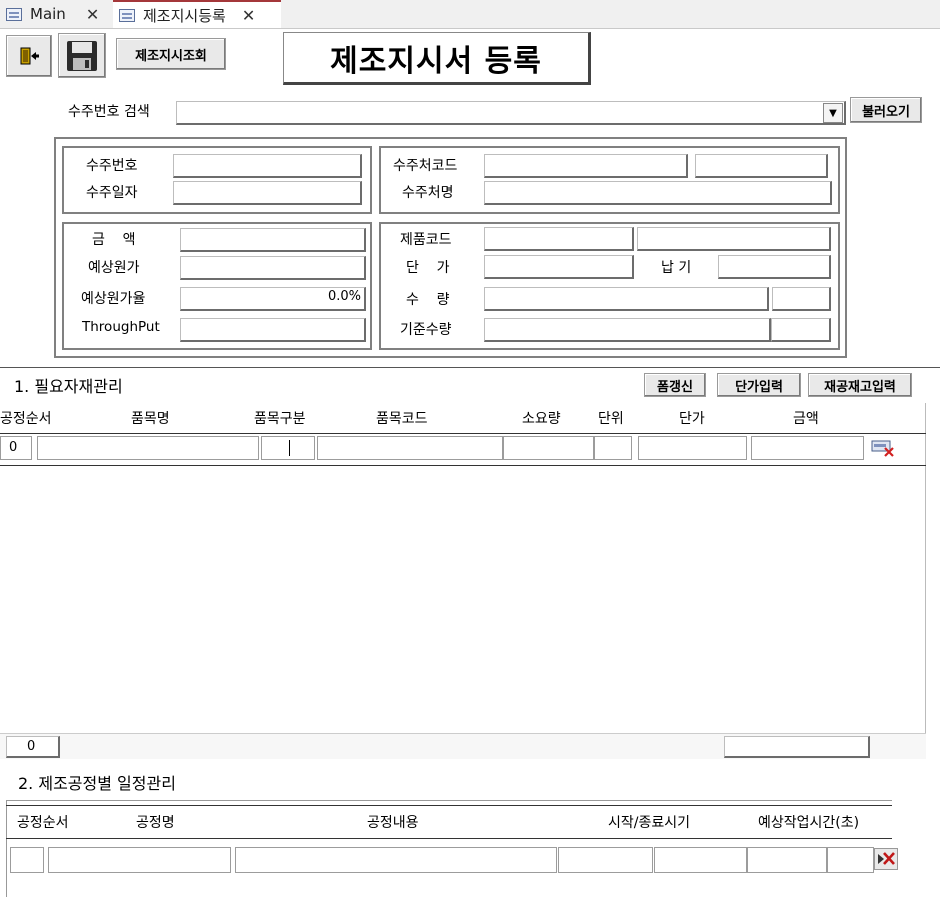 The width and height of the screenshot is (940, 897). What do you see at coordinates (774, 267) in the screenshot?
I see `delivery-field` at bounding box center [774, 267].